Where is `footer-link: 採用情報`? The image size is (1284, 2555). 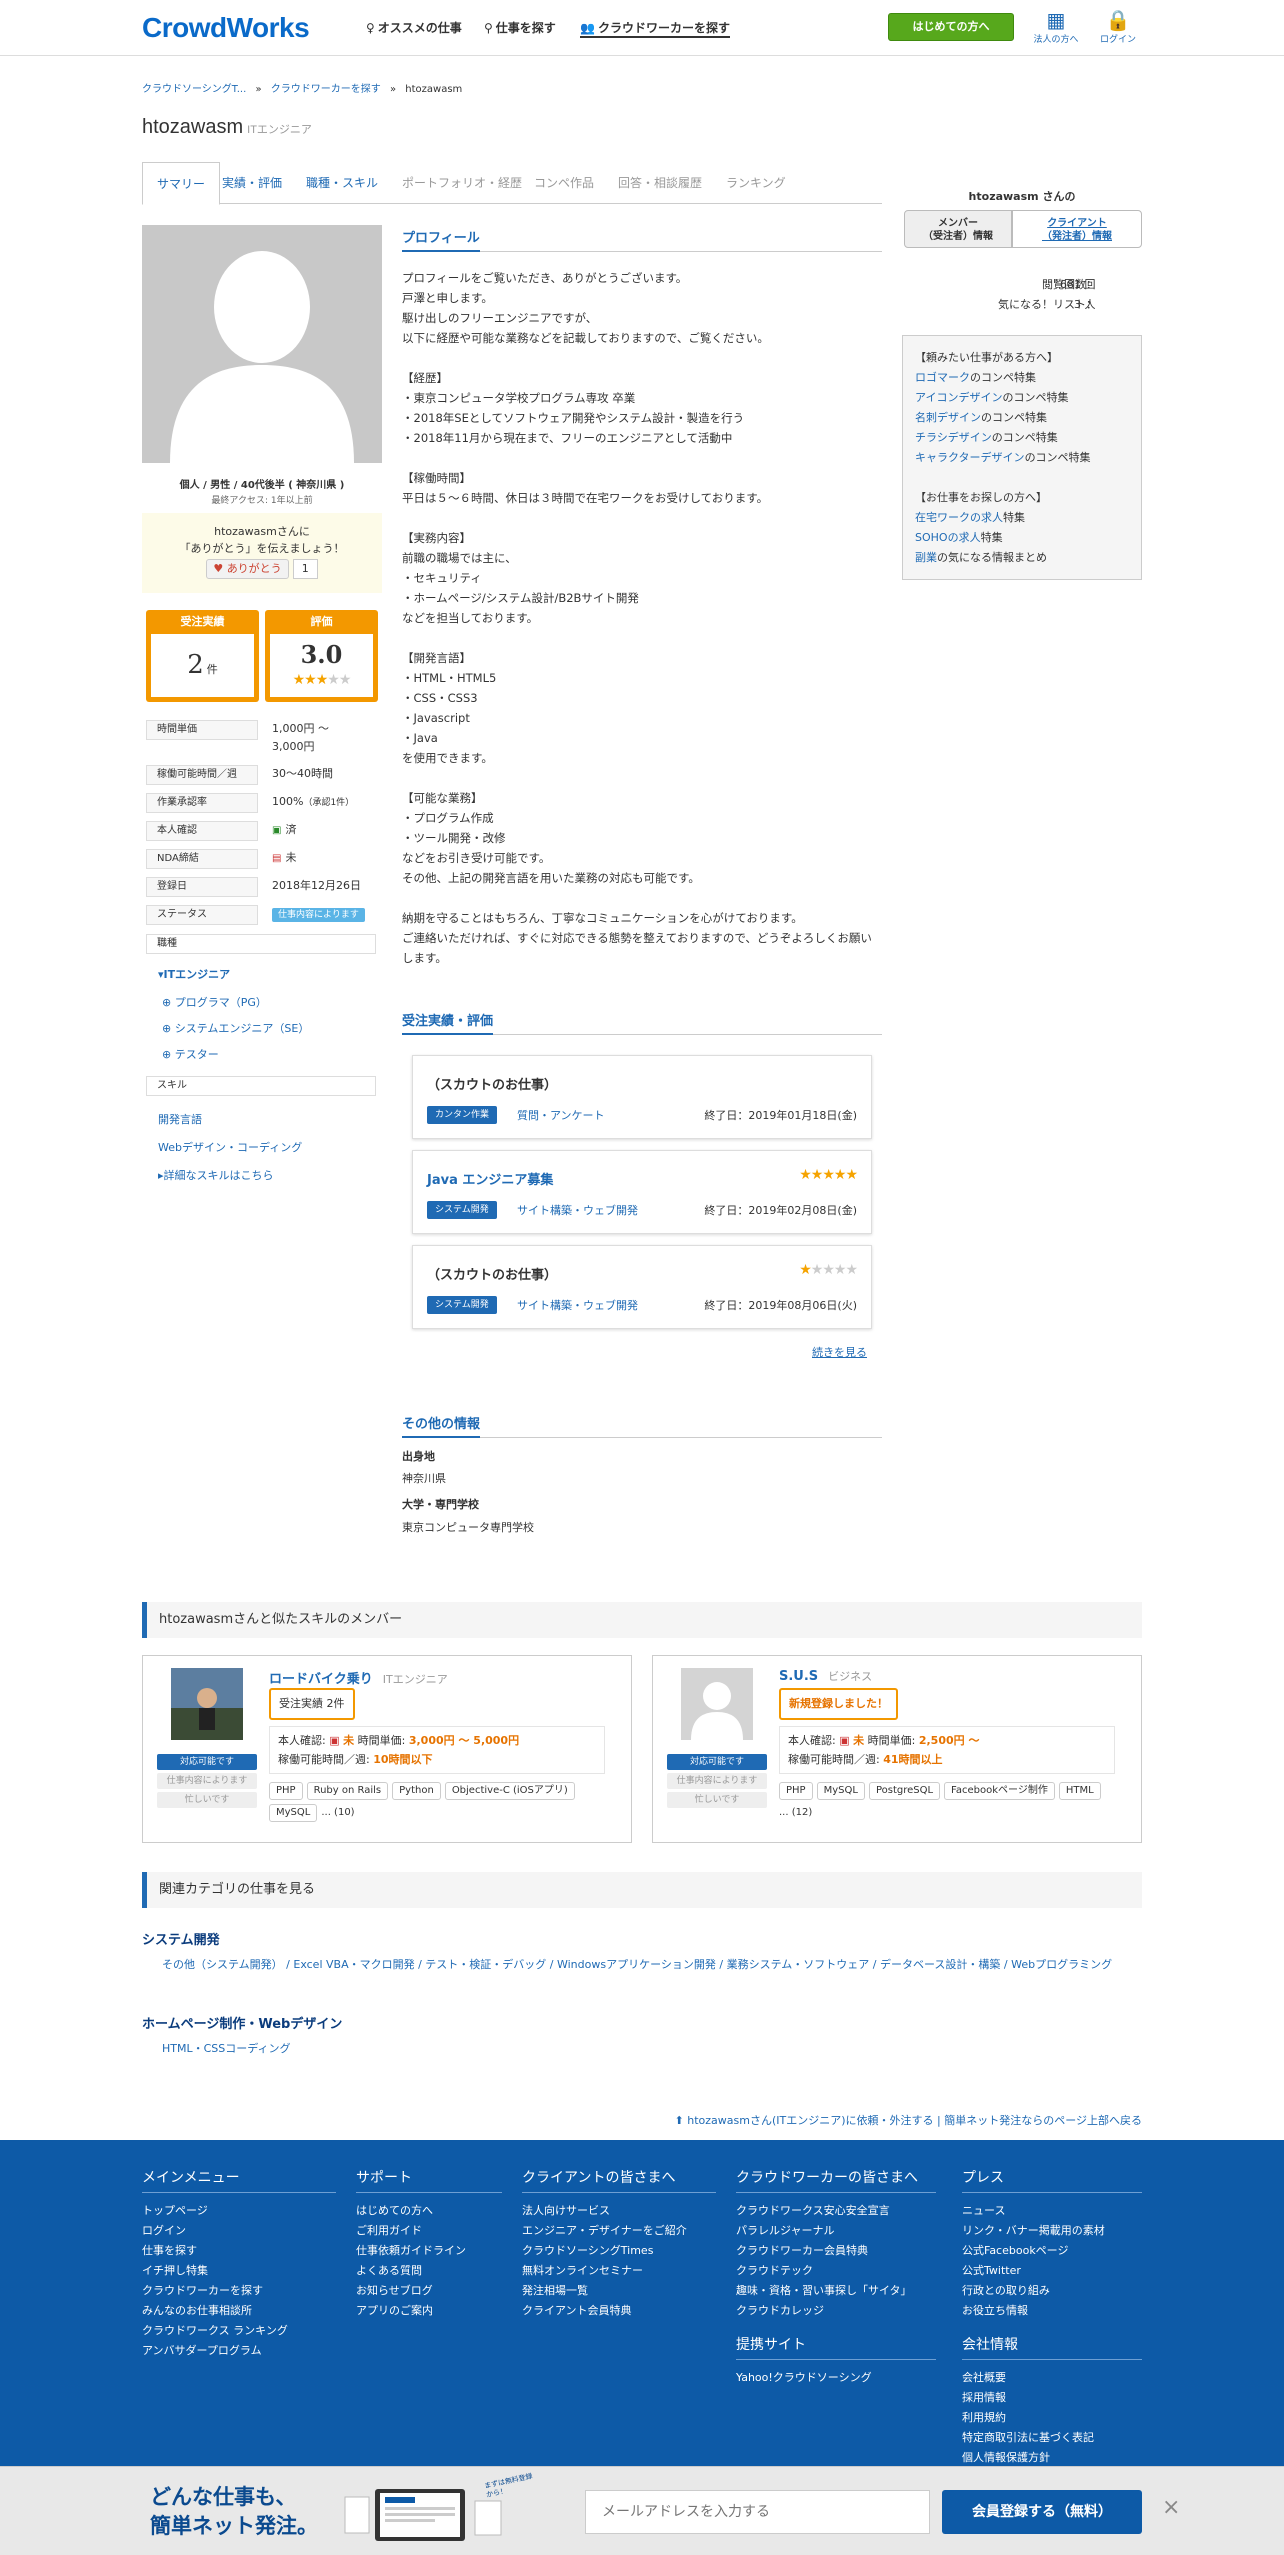
footer-link: 採用情報 is located at coordinates (1052, 2398).